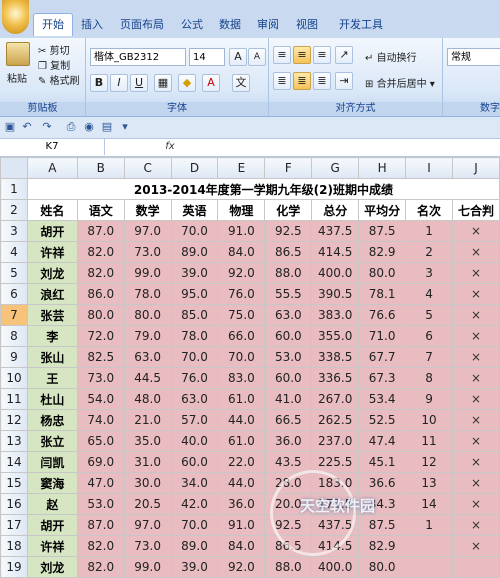  What do you see at coordinates (194, 336) in the screenshot?
I see `score-cell: 78.0` at bounding box center [194, 336].